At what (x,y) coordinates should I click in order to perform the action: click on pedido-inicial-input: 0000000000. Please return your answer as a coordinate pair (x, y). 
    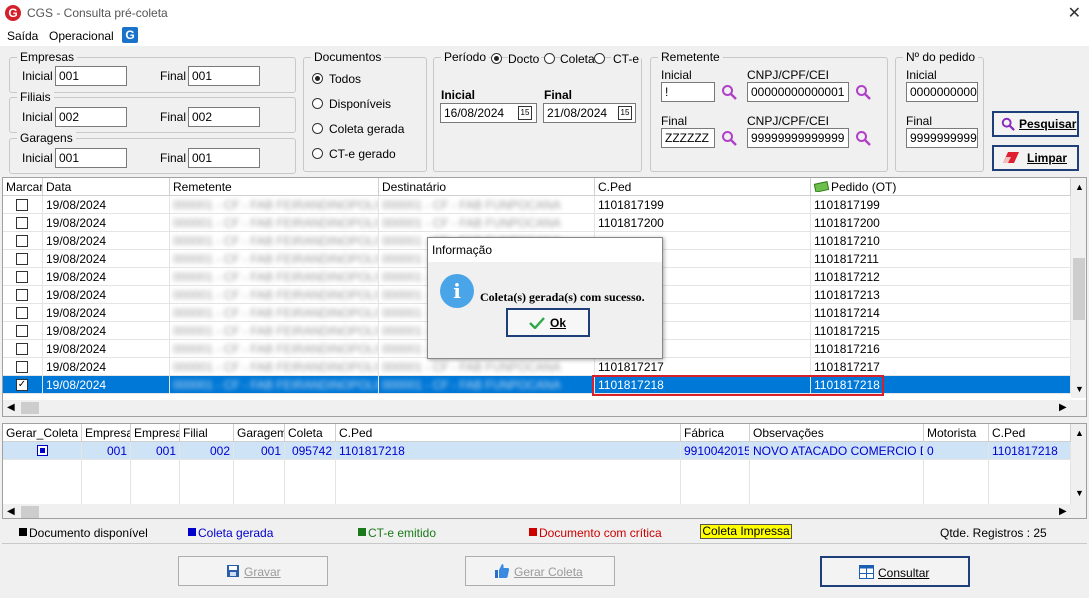
    Looking at the image, I should click on (942, 92).